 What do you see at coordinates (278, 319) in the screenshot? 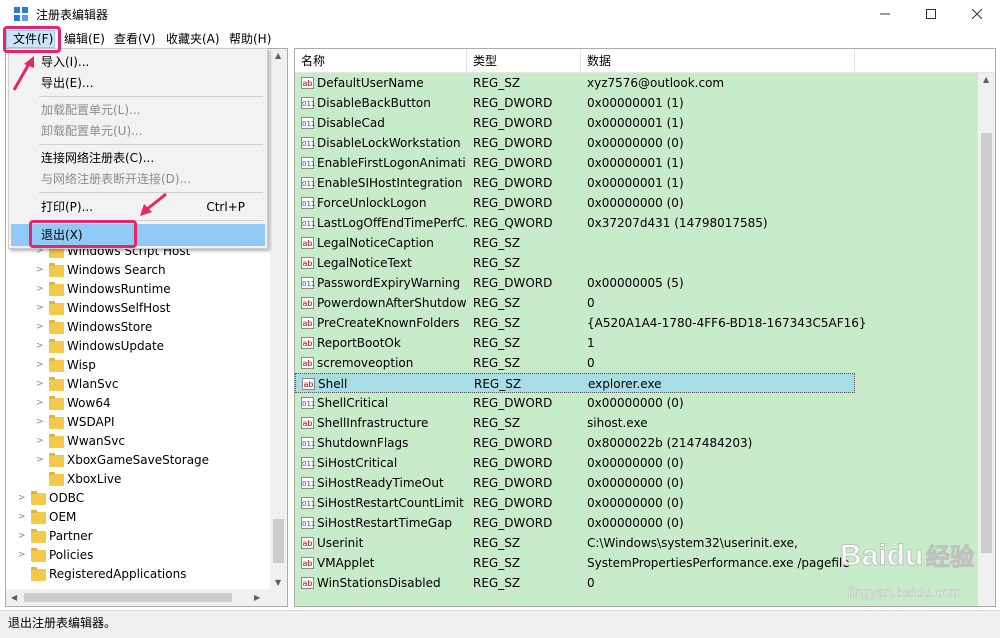
I see `tree-vertical-scrollbar: ▲ ▼` at bounding box center [278, 319].